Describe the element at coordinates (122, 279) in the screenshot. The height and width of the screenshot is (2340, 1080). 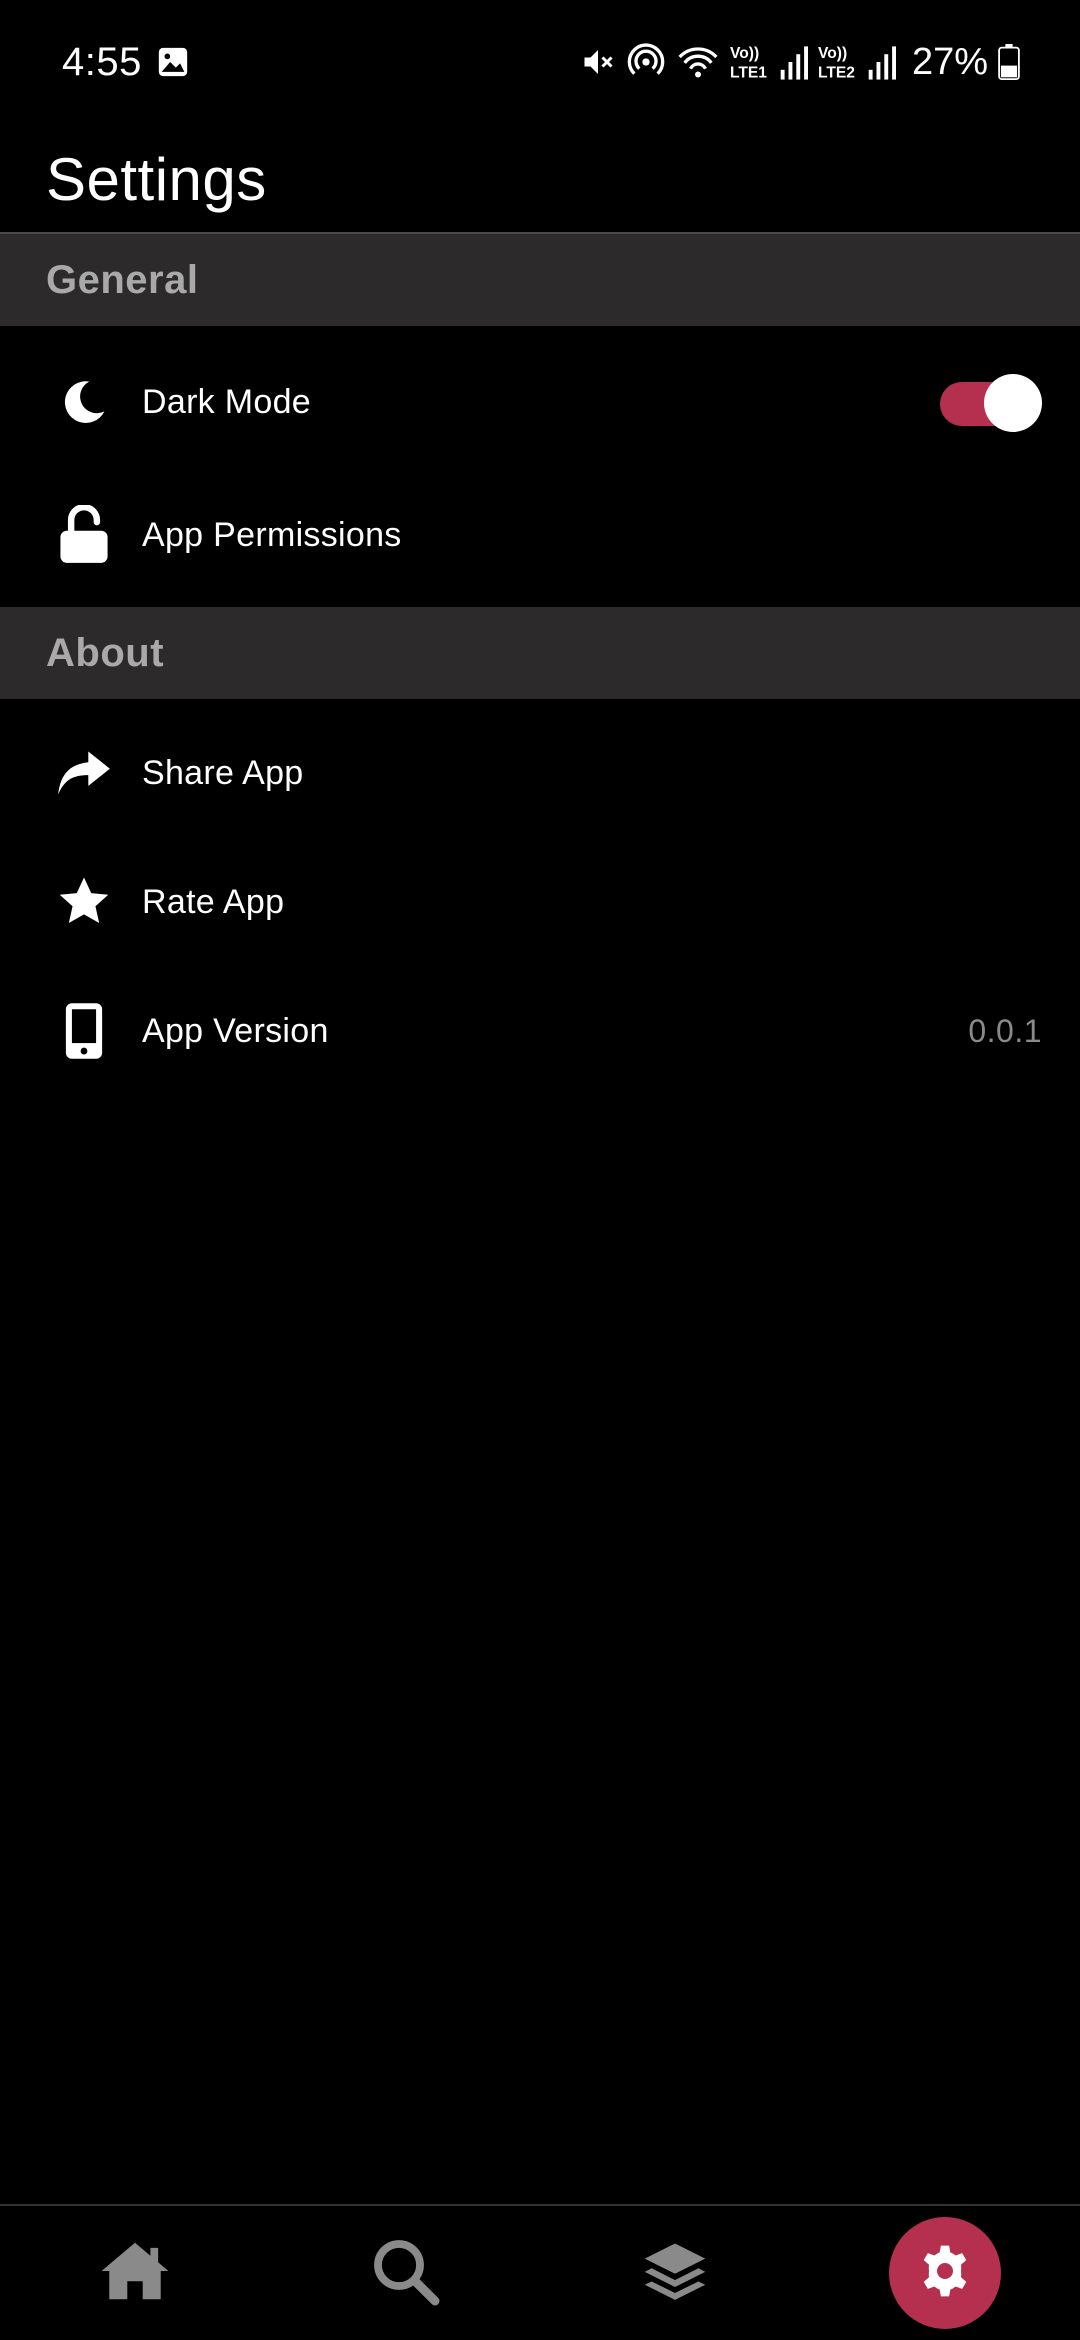
I see `section-title-general: General` at that location.